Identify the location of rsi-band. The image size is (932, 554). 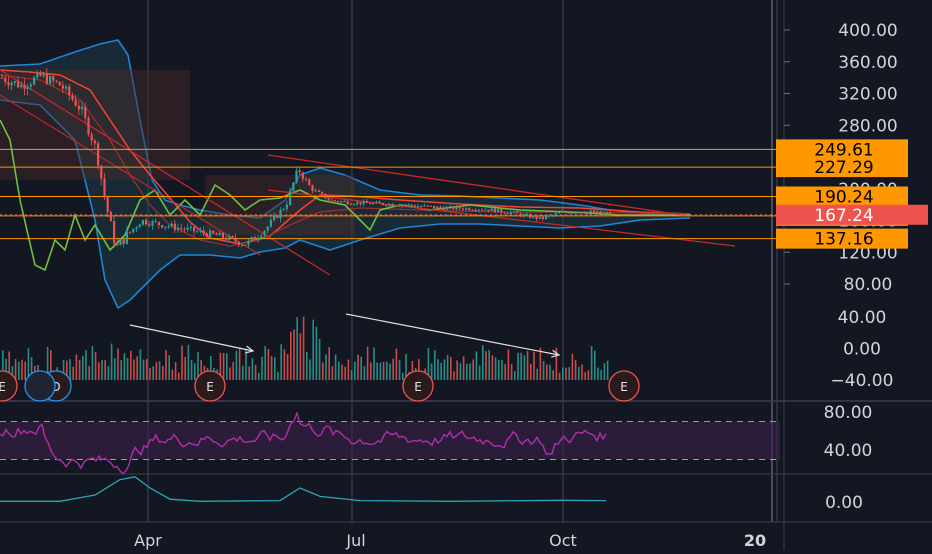
(390, 440).